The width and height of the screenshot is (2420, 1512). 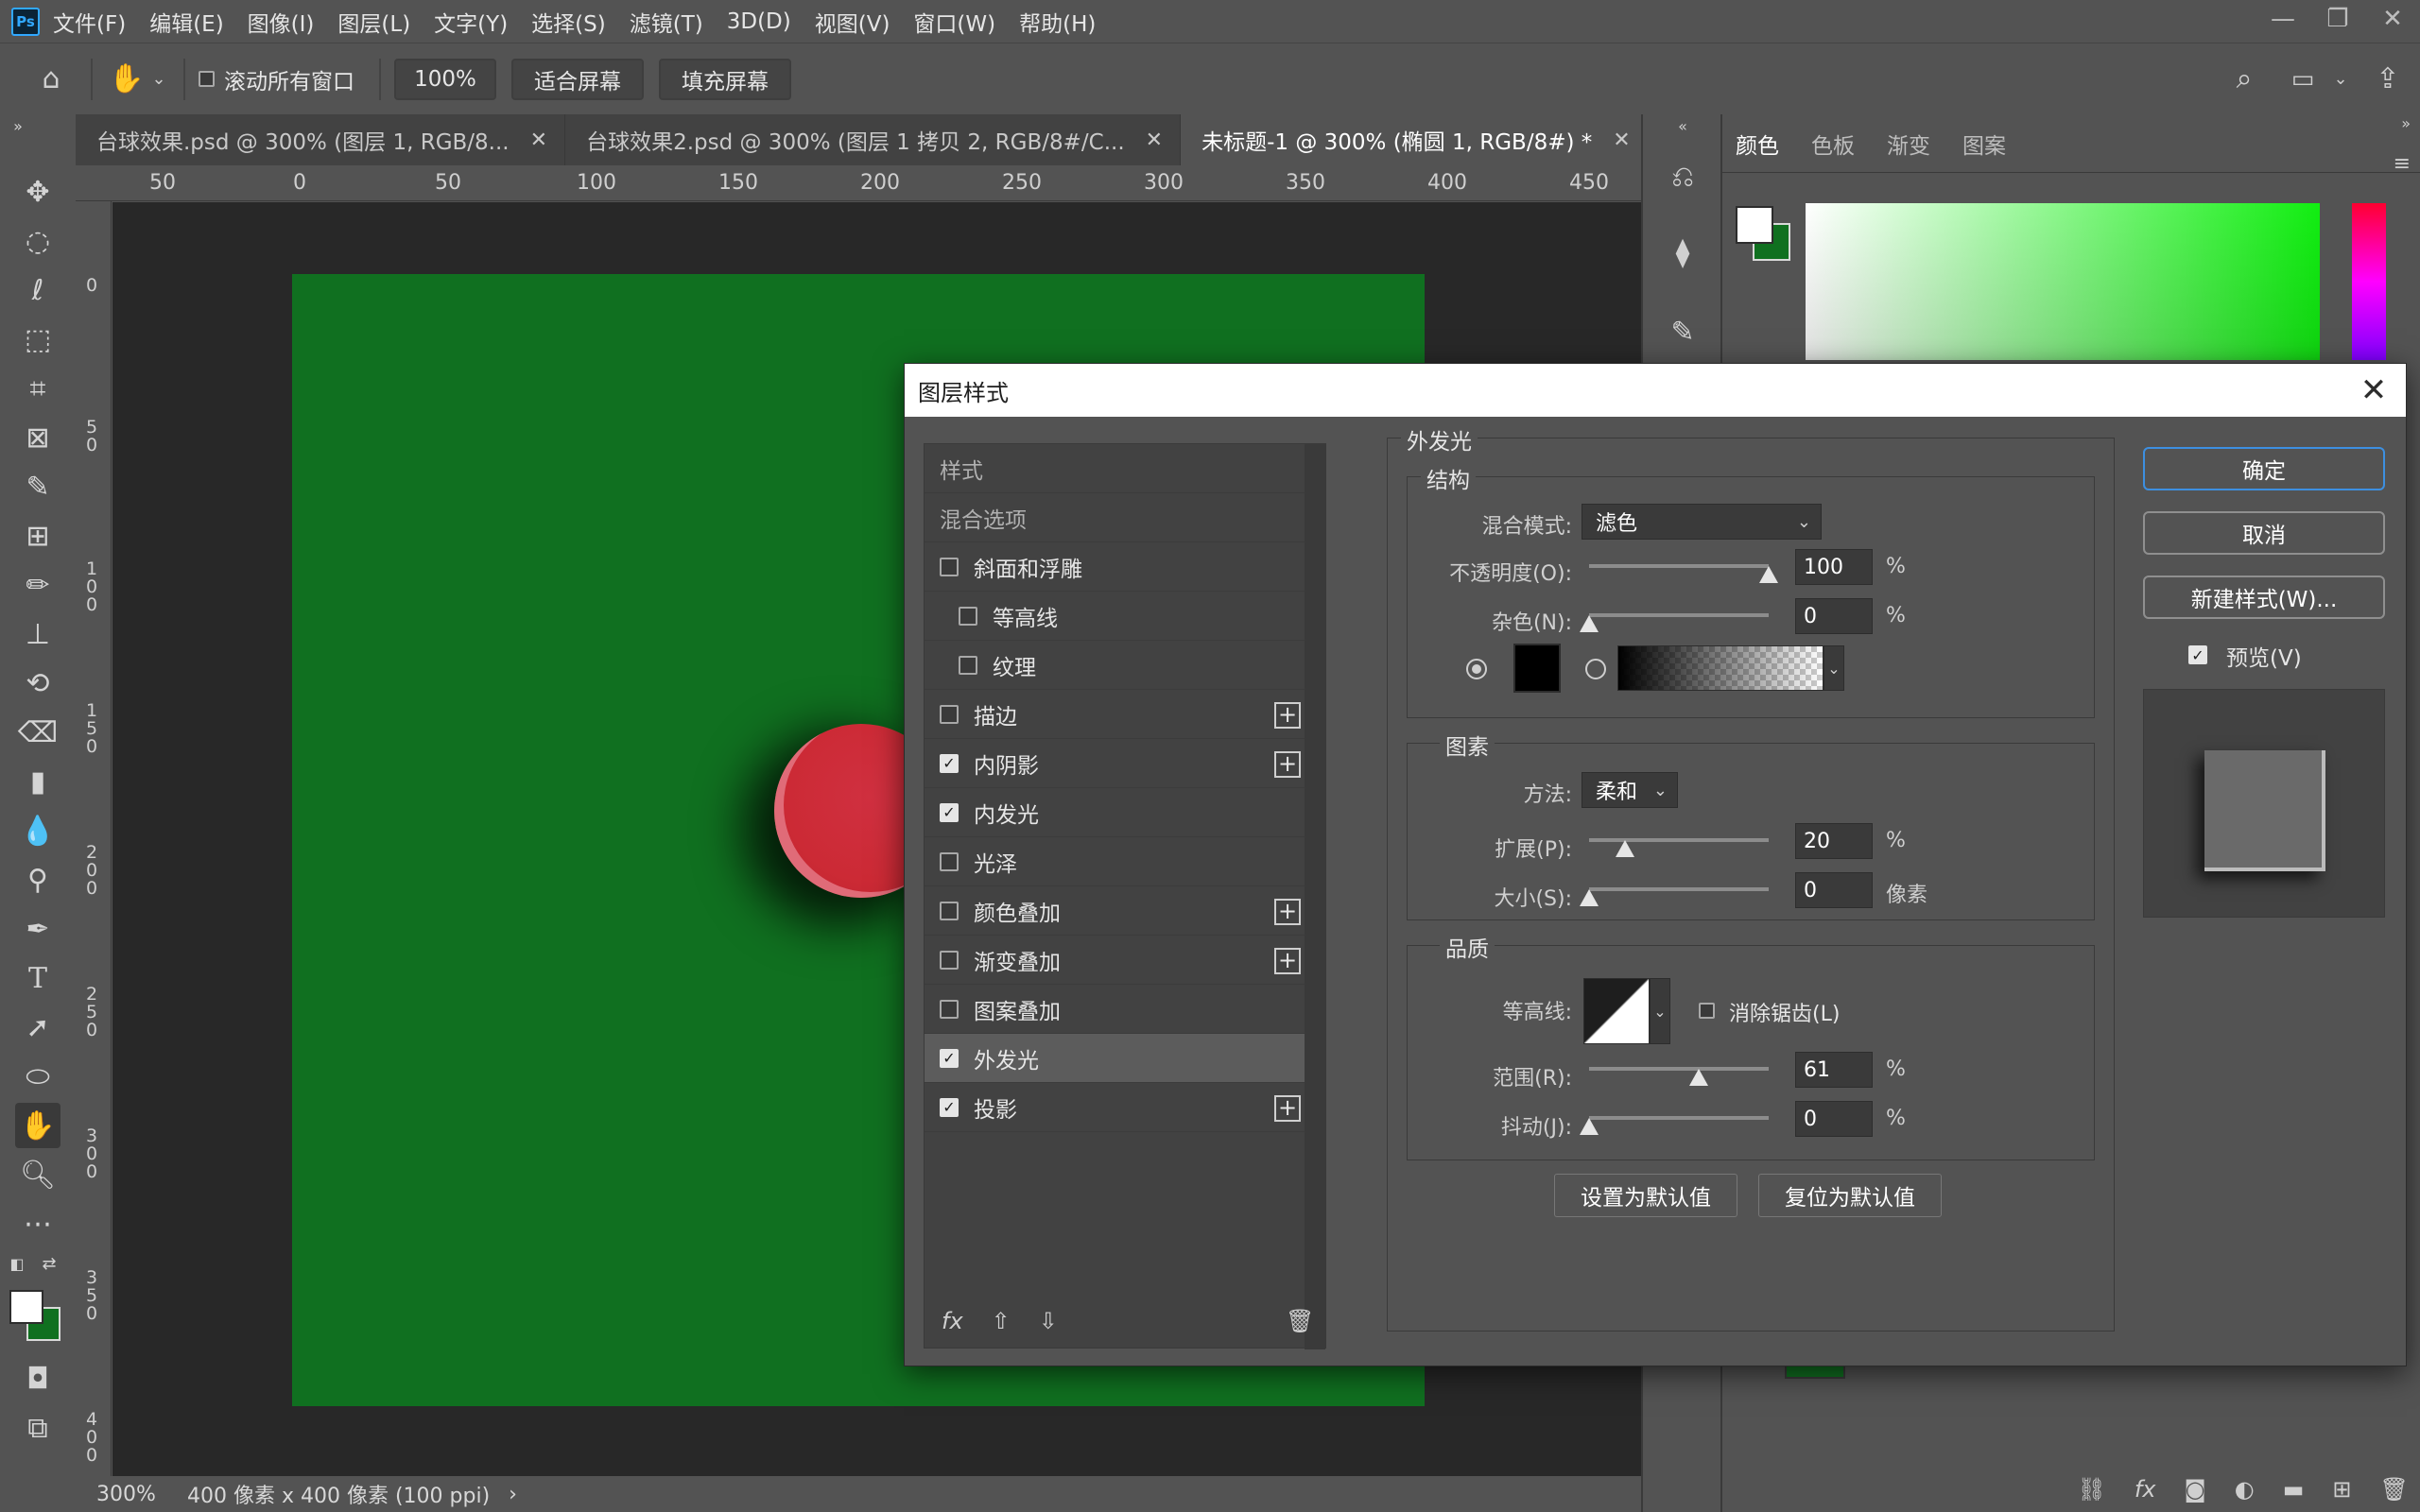 What do you see at coordinates (207, 79) in the screenshot?
I see `scroll-all-windows-checkbox` at bounding box center [207, 79].